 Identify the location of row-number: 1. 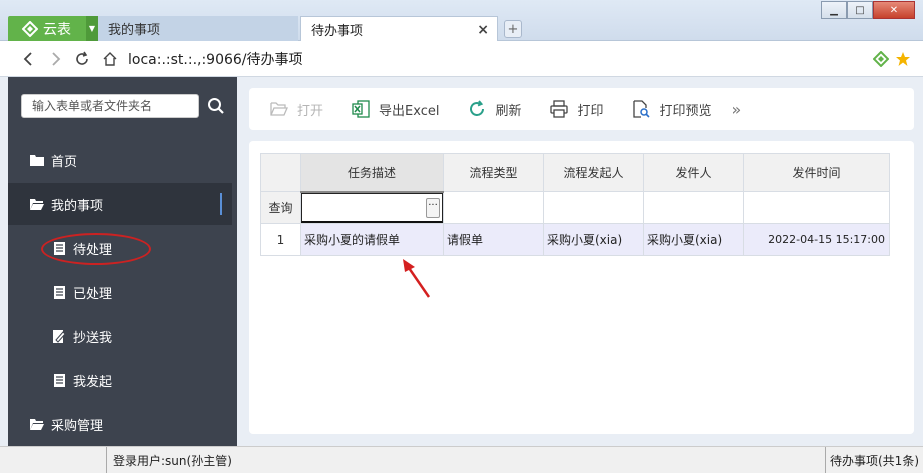
(280, 239).